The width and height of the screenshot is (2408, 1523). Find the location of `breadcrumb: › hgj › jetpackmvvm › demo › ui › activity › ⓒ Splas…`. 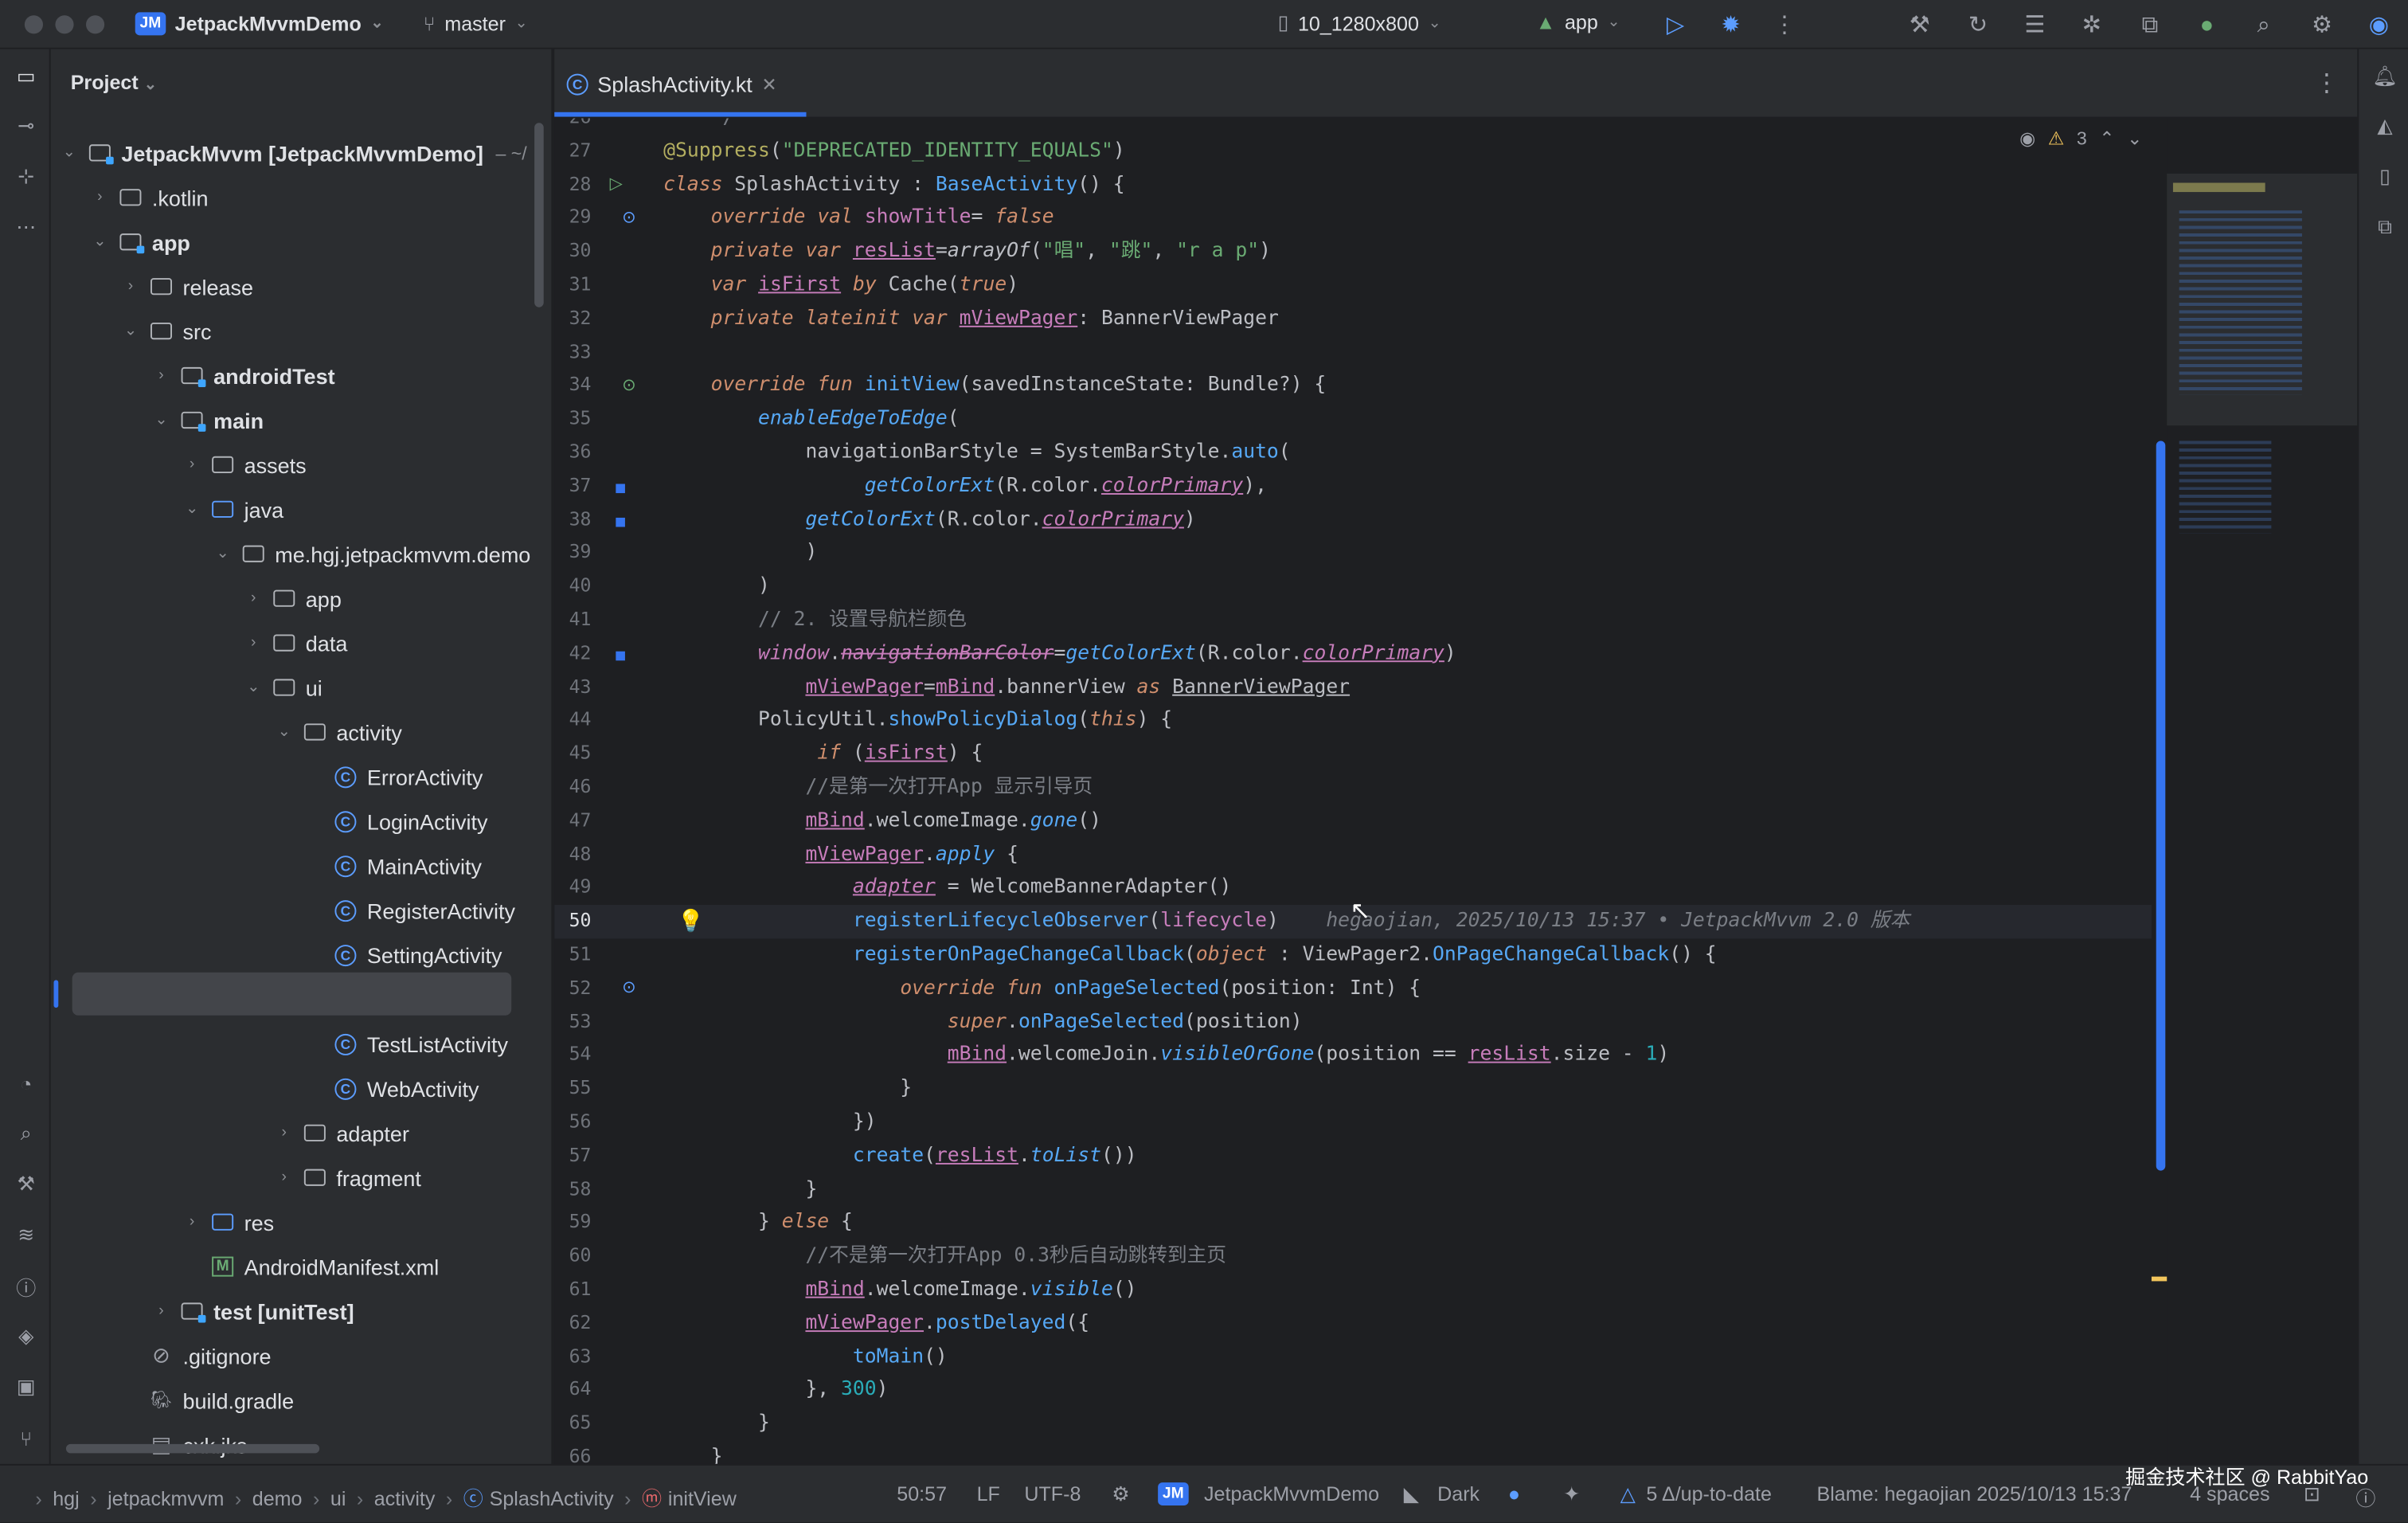

breadcrumb: › hgj › jetpackmvvm › demo › ui › activity › ⓒ Splas… is located at coordinates (381, 1497).